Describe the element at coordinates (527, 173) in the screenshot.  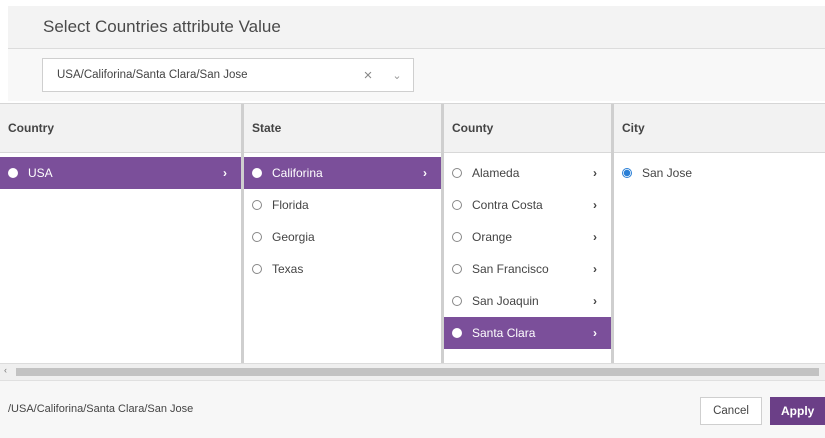
I see `list-item-alameda: Alameda ›` at that location.